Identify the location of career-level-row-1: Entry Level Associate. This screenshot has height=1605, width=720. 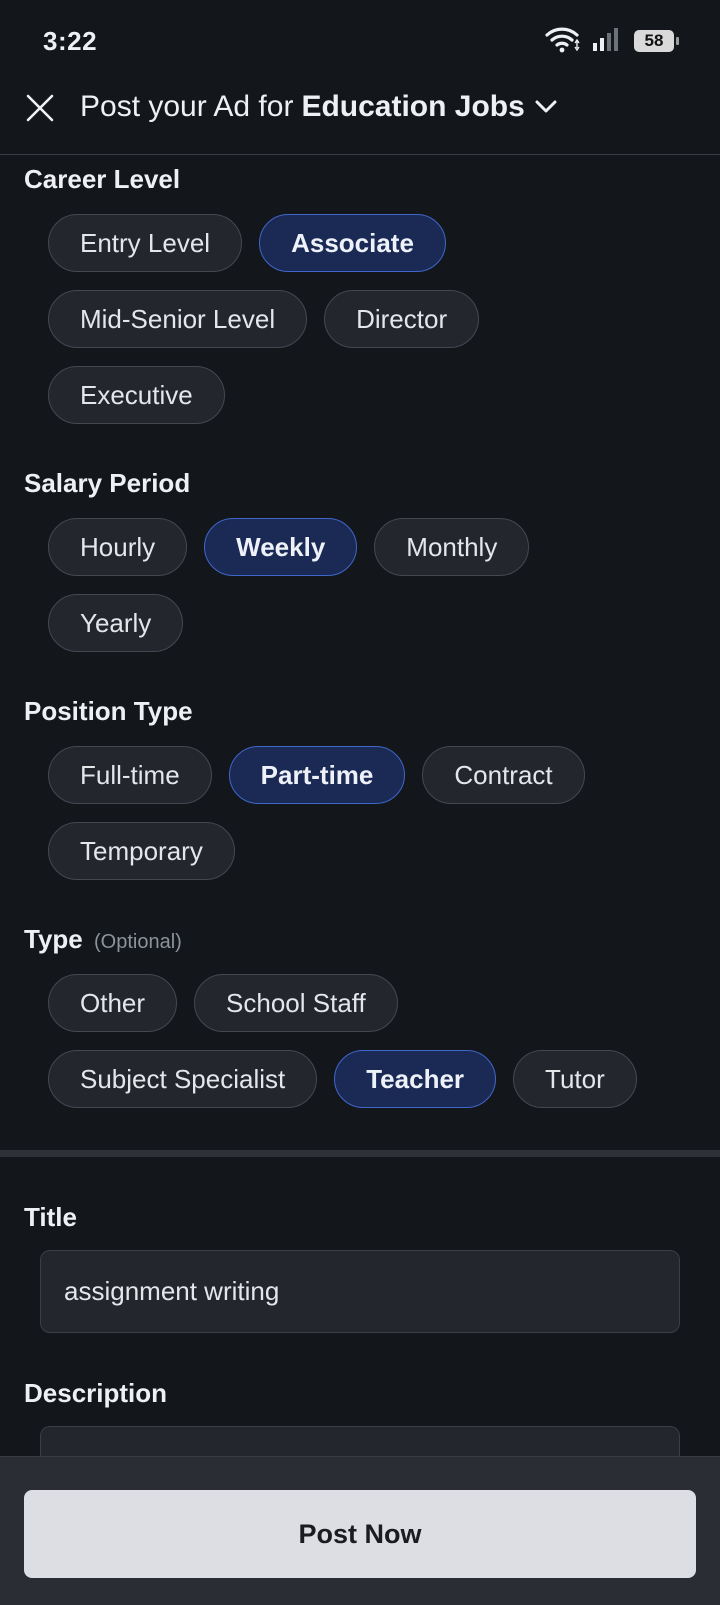
(247, 243).